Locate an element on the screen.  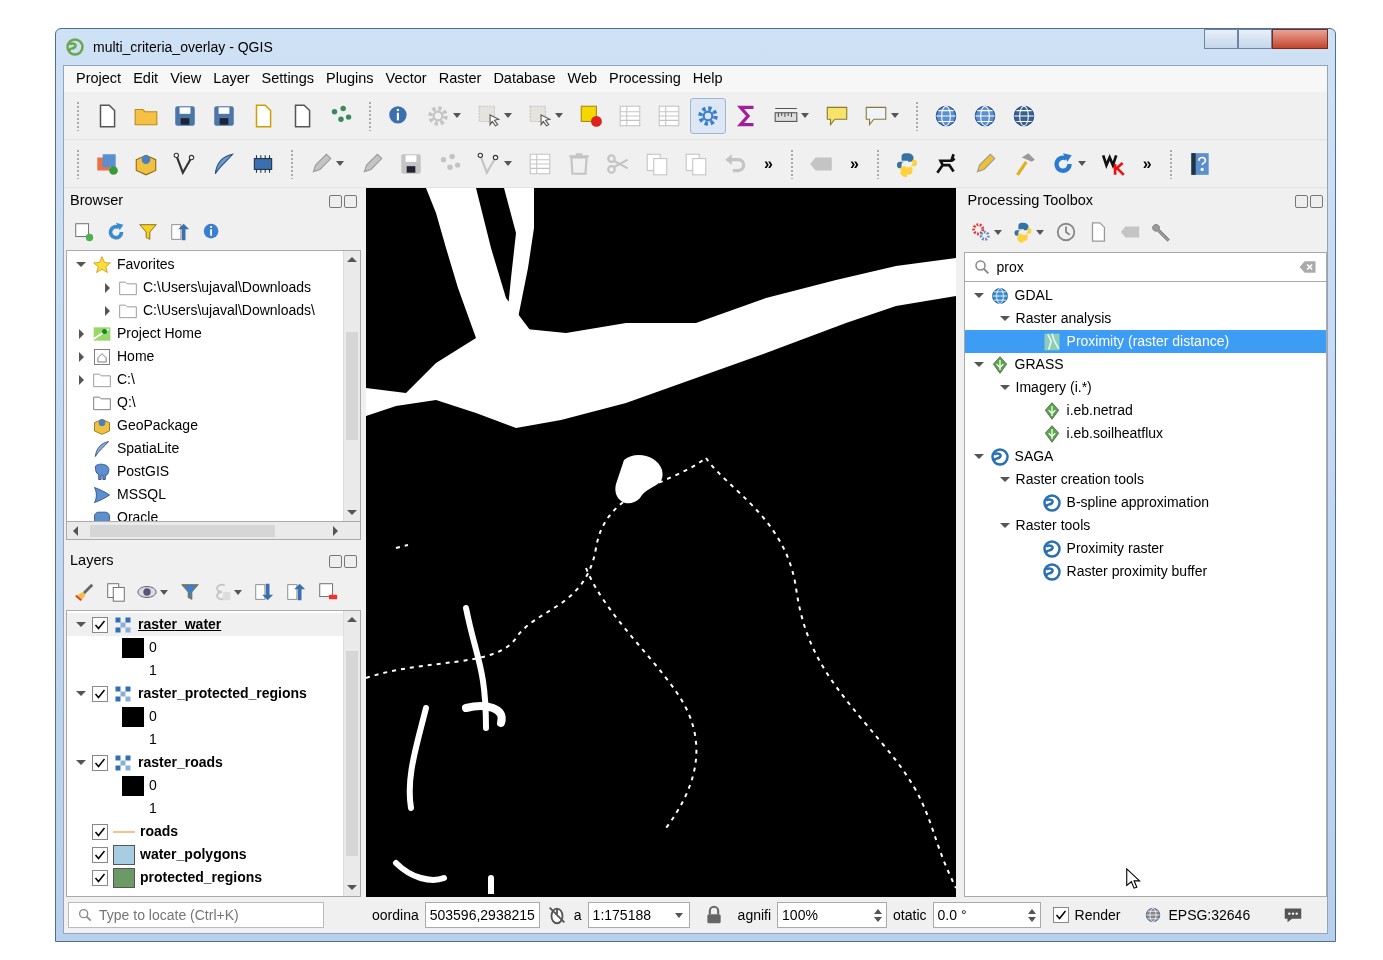
tree-group: GDAL is located at coordinates (1033, 295).